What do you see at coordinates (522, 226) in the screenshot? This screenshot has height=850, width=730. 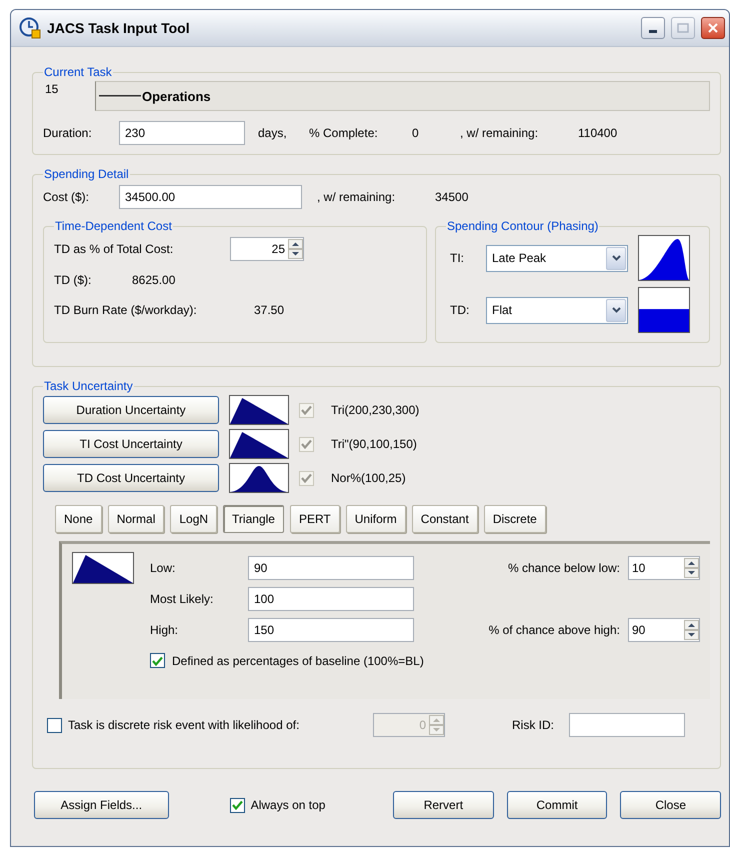 I see `group-title: Spending Contour (Phasing)` at bounding box center [522, 226].